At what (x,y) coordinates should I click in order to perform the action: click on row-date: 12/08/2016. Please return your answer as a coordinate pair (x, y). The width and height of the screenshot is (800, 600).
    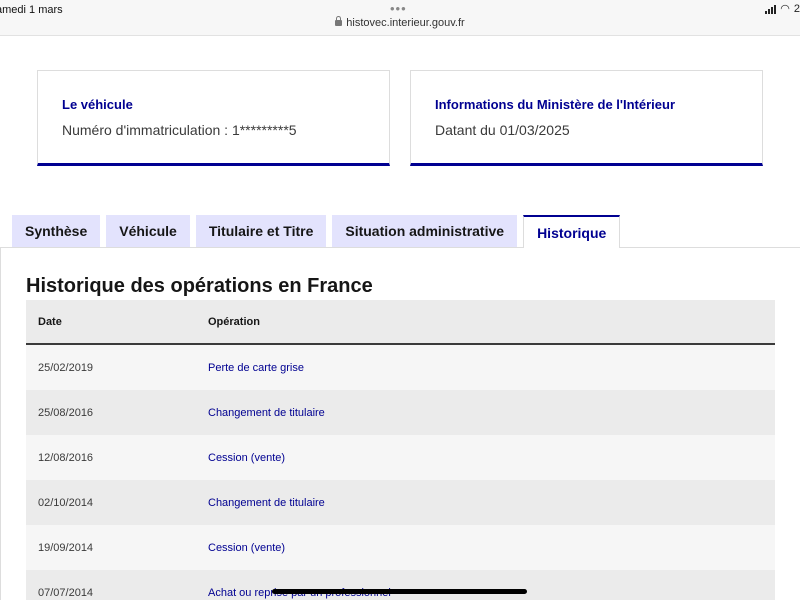
    Looking at the image, I should click on (66, 457).